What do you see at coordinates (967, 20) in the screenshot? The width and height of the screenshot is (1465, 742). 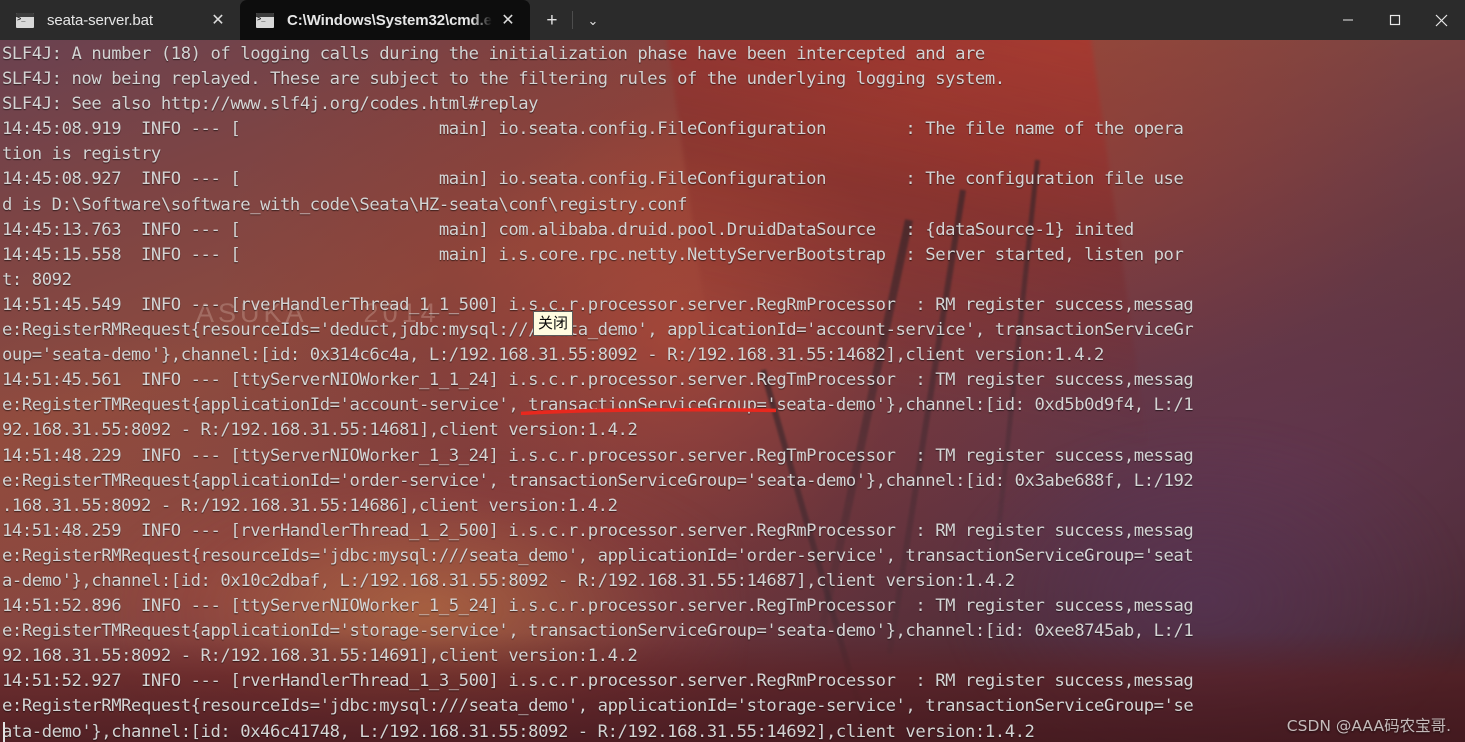 I see `window-drag-region` at bounding box center [967, 20].